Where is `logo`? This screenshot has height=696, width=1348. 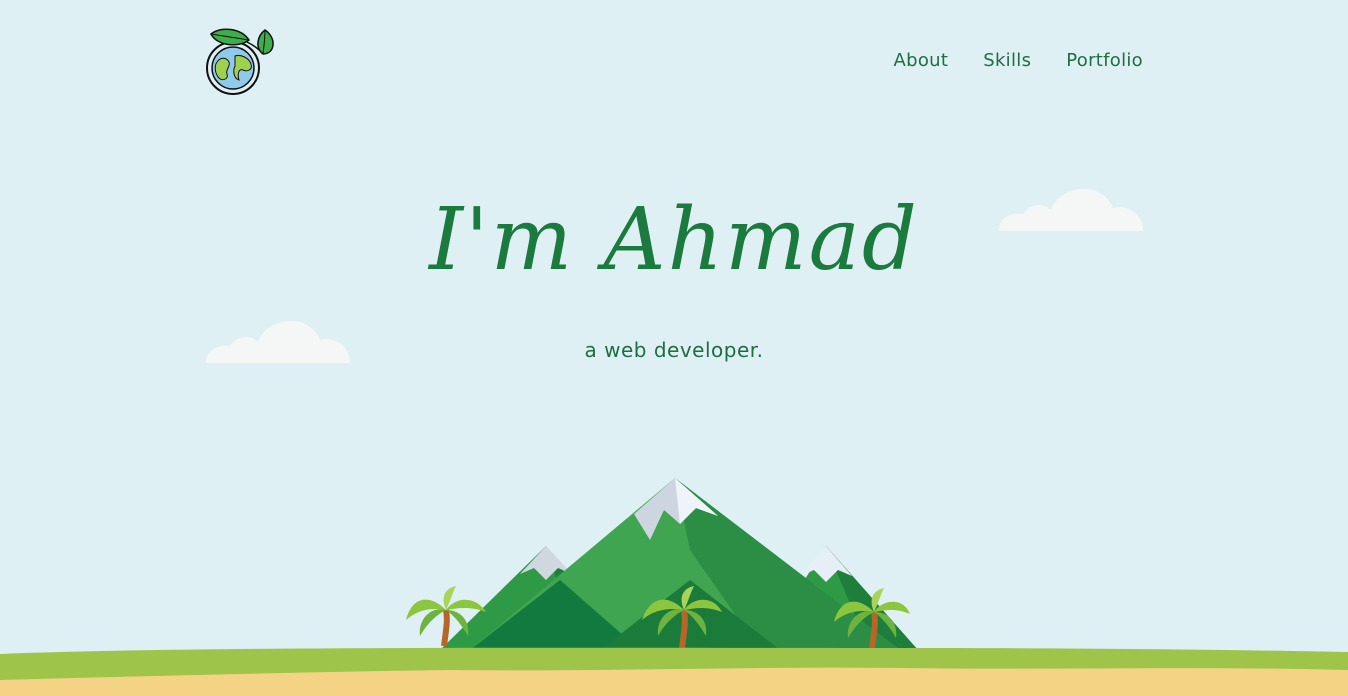 logo is located at coordinates (240, 63).